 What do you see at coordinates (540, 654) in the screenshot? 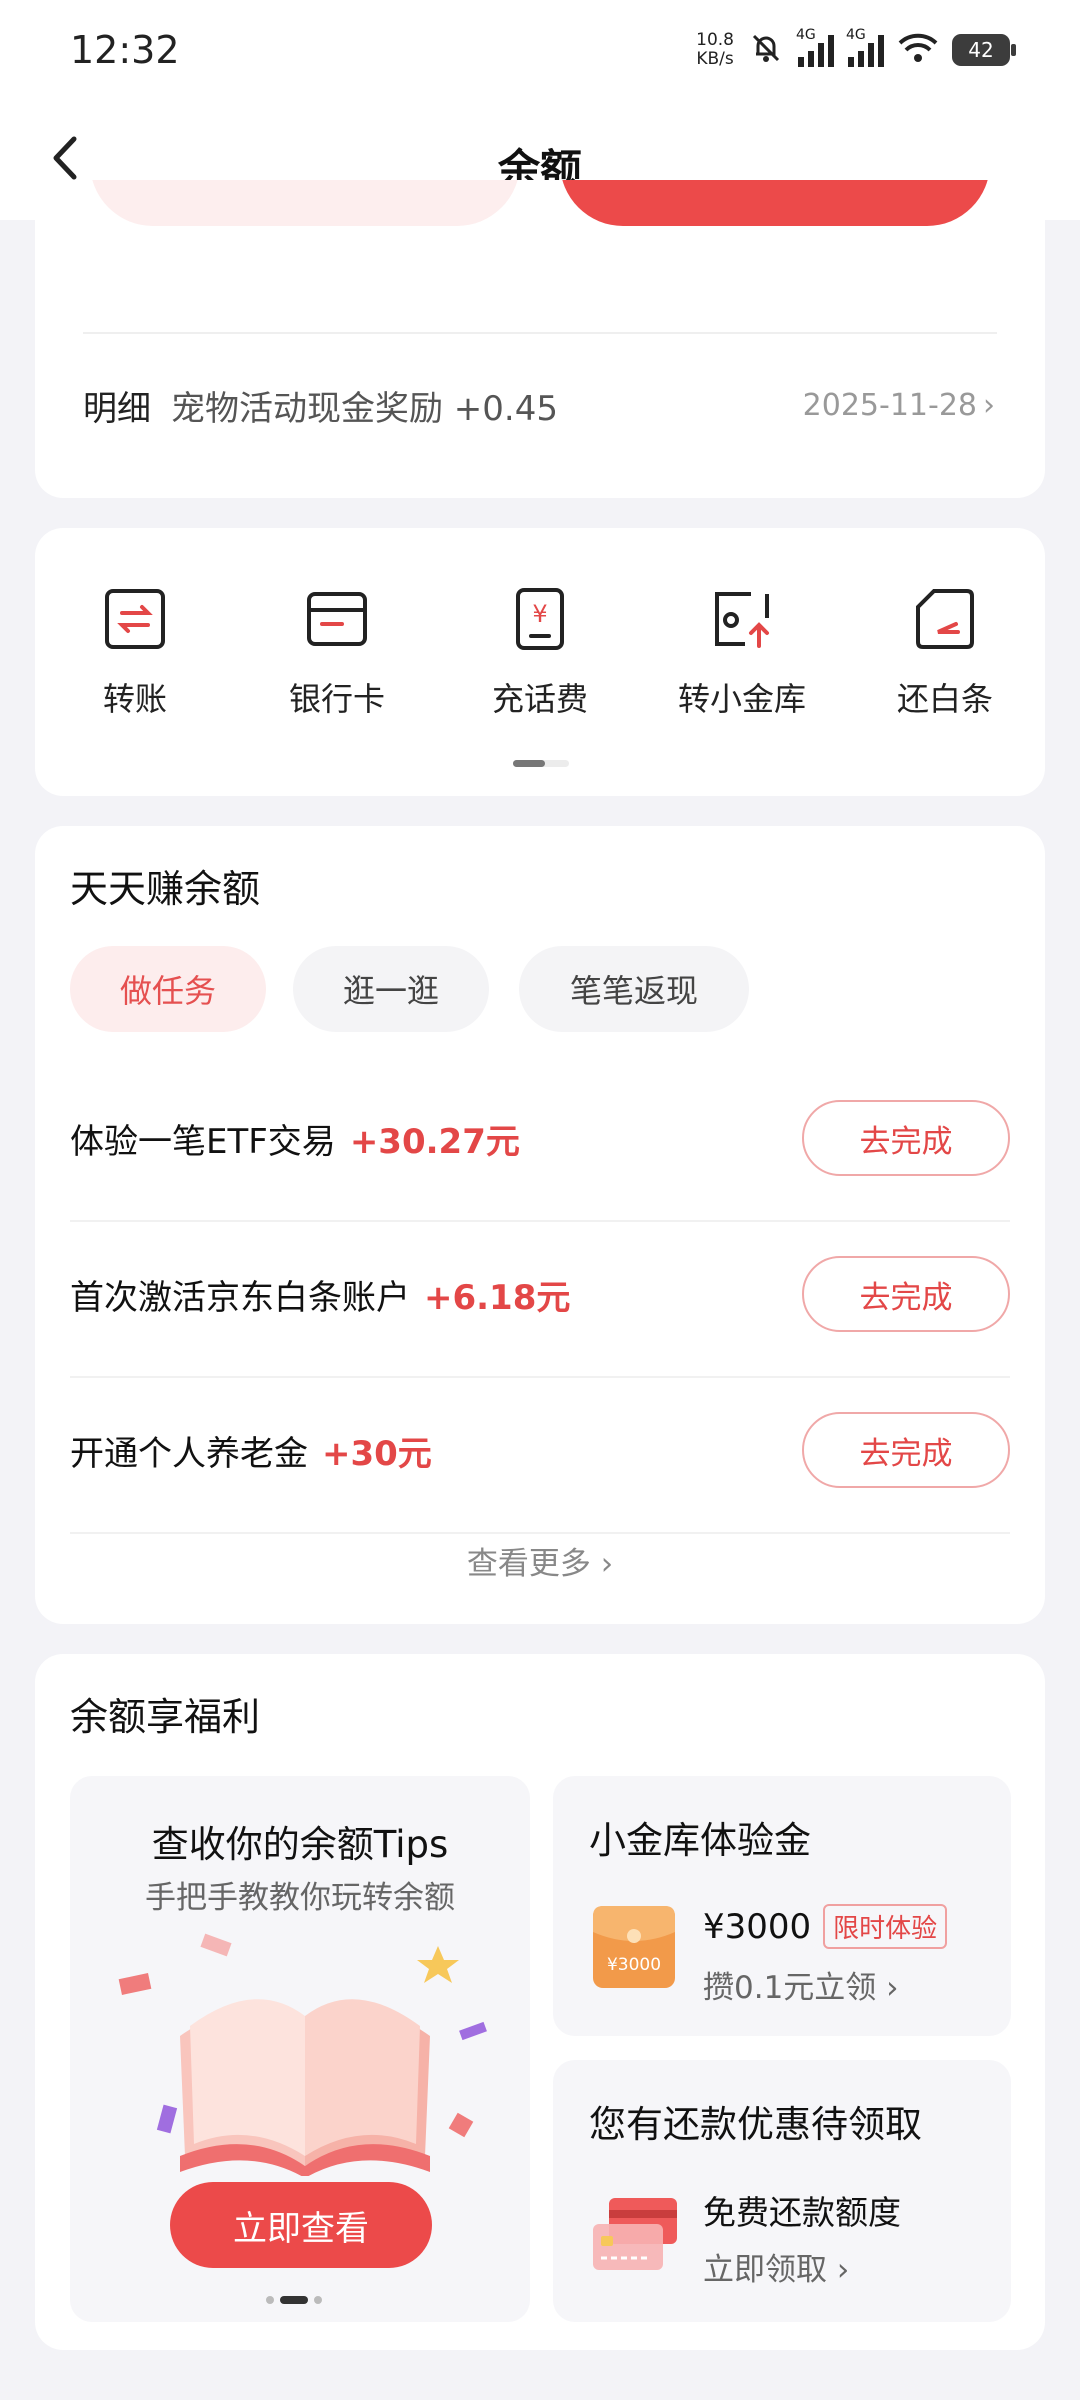
I see `quick-action-phone-recharge: ¥ 充话费` at bounding box center [540, 654].